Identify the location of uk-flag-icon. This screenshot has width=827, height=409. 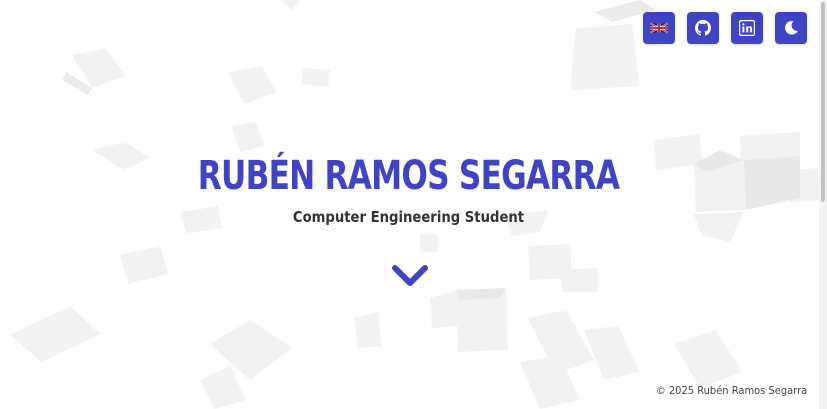
(659, 28).